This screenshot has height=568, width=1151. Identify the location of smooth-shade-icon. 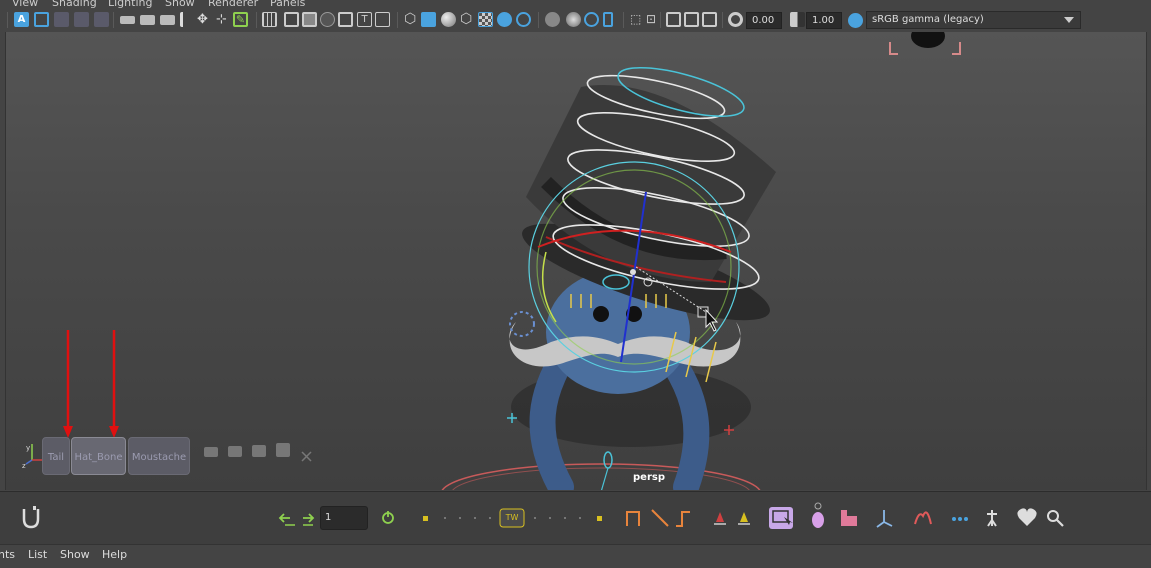
(428, 19).